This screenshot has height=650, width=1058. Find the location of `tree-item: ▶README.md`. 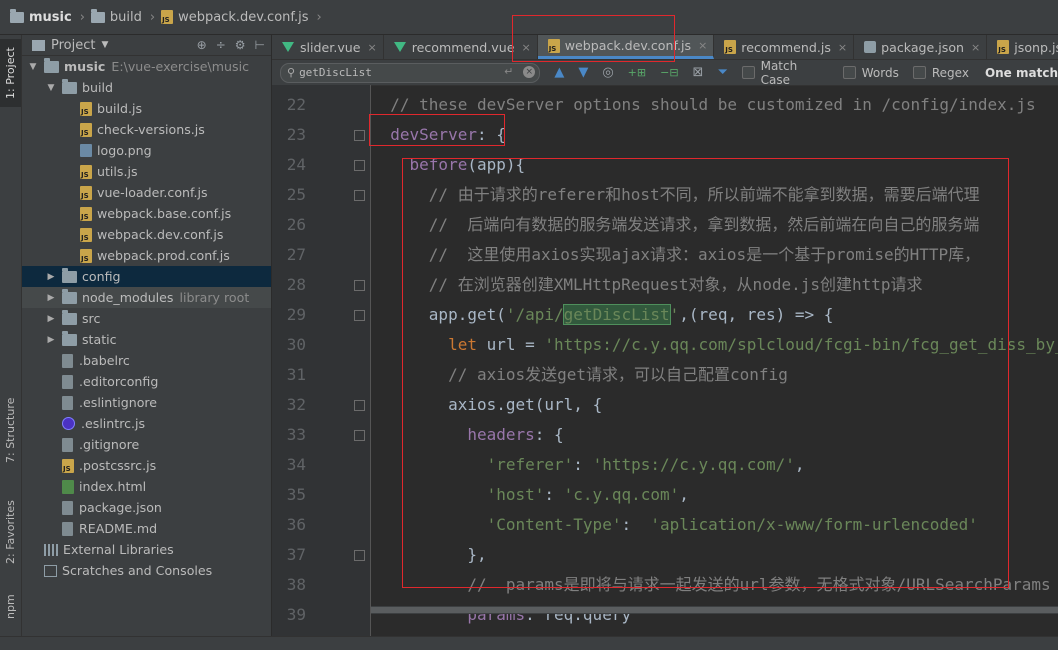

tree-item: ▶README.md is located at coordinates (146, 528).